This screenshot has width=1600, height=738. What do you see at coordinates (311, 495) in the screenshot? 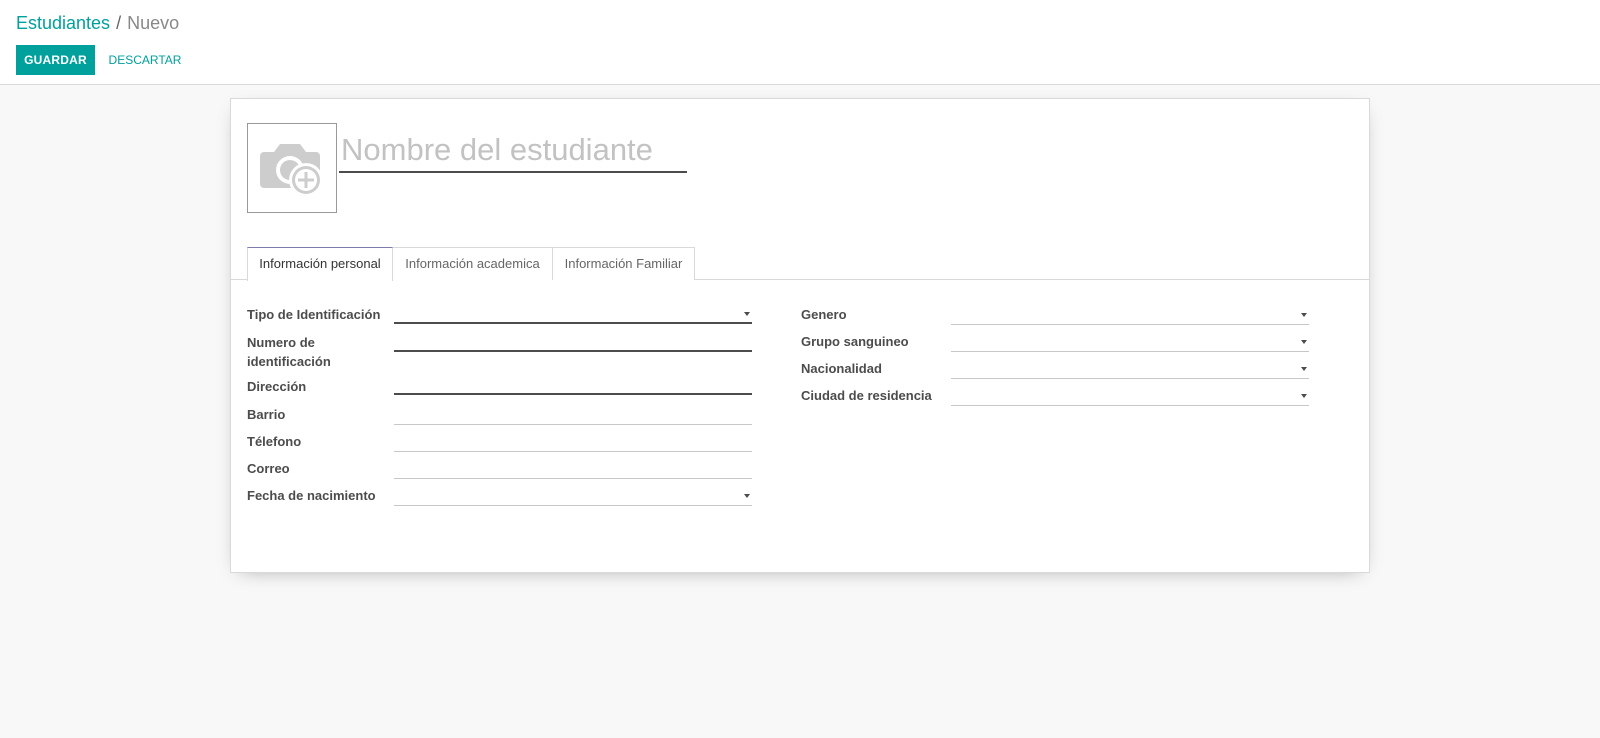
I see `field-label-fecha-nacimiento: Fecha de nacimiento` at bounding box center [311, 495].